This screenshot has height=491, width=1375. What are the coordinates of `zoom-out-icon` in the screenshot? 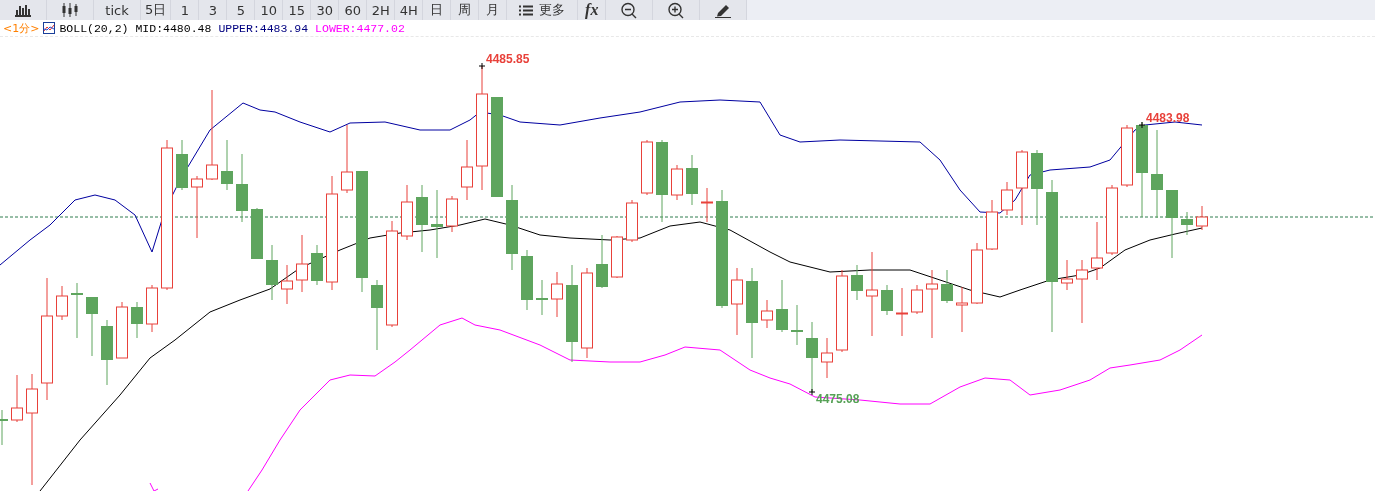 It's located at (629, 10).